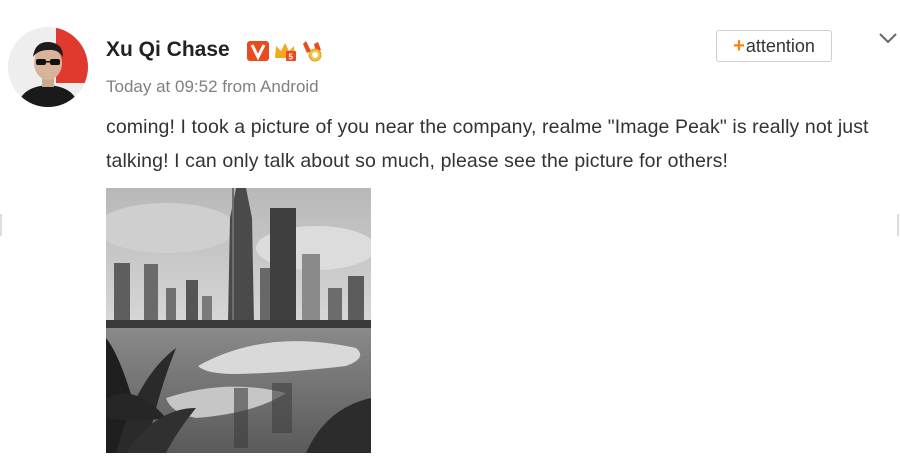 Image resolution: width=900 pixels, height=461 pixels. I want to click on avatar, so click(48, 67).